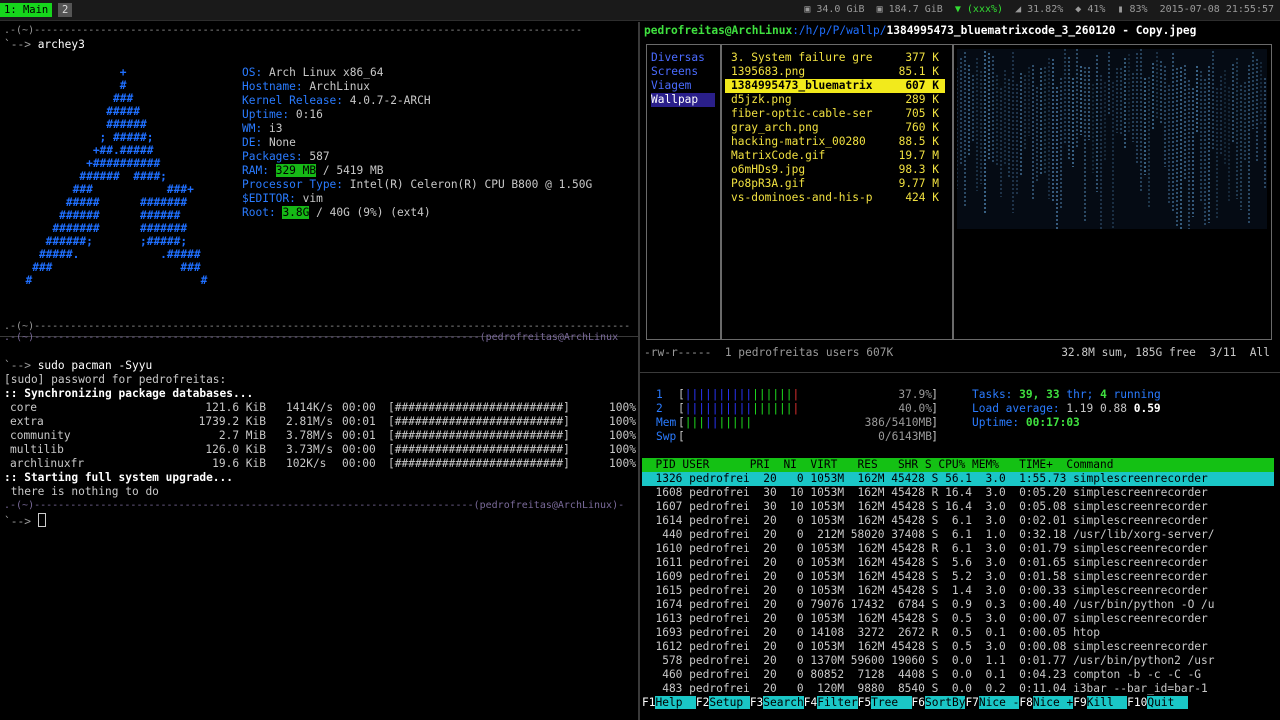 This screenshot has height=720, width=1280. What do you see at coordinates (336, 86) in the screenshot?
I see `info-value: ArchLinux` at bounding box center [336, 86].